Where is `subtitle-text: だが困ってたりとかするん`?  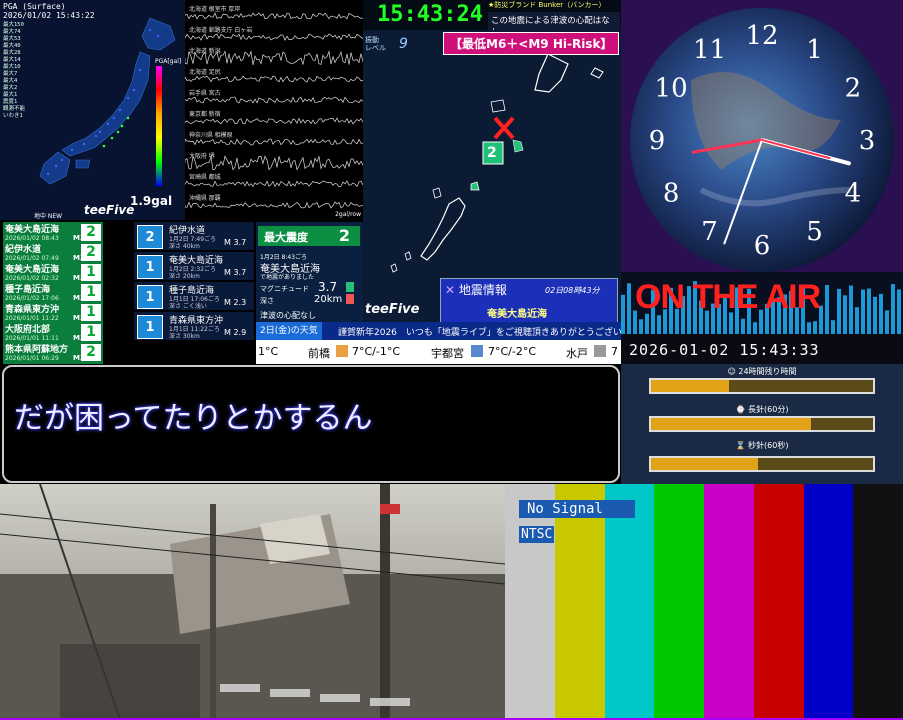
subtitle-text: だが困ってたりとかするん is located at coordinates (193, 418).